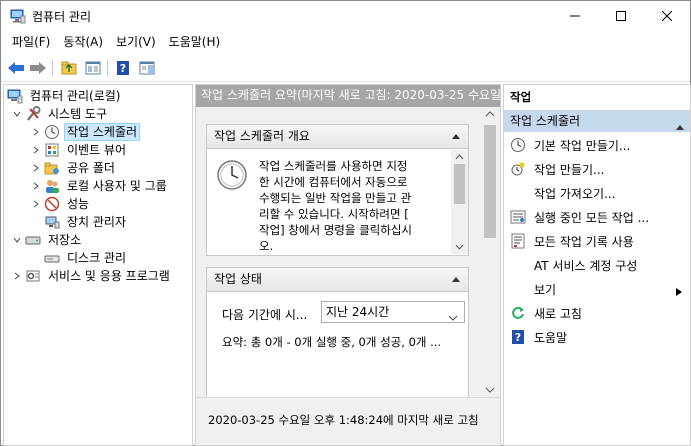 The image size is (691, 446). Describe the element at coordinates (345, 16) in the screenshot. I see `title-bar: 컴퓨터 관리` at that location.